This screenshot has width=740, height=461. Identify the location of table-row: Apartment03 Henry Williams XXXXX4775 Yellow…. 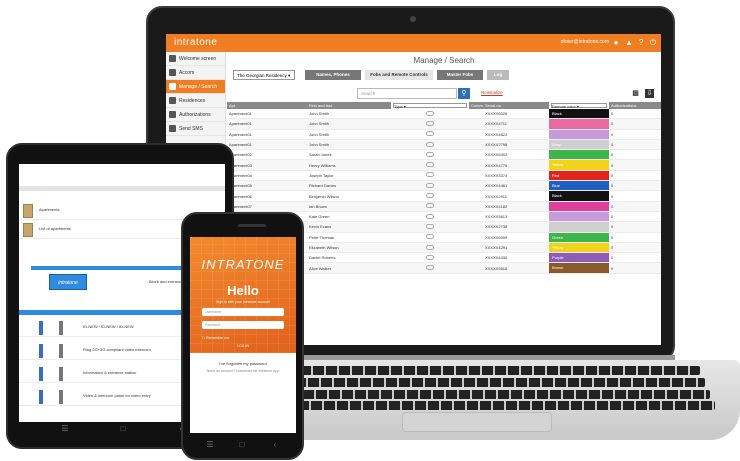
(444, 165).